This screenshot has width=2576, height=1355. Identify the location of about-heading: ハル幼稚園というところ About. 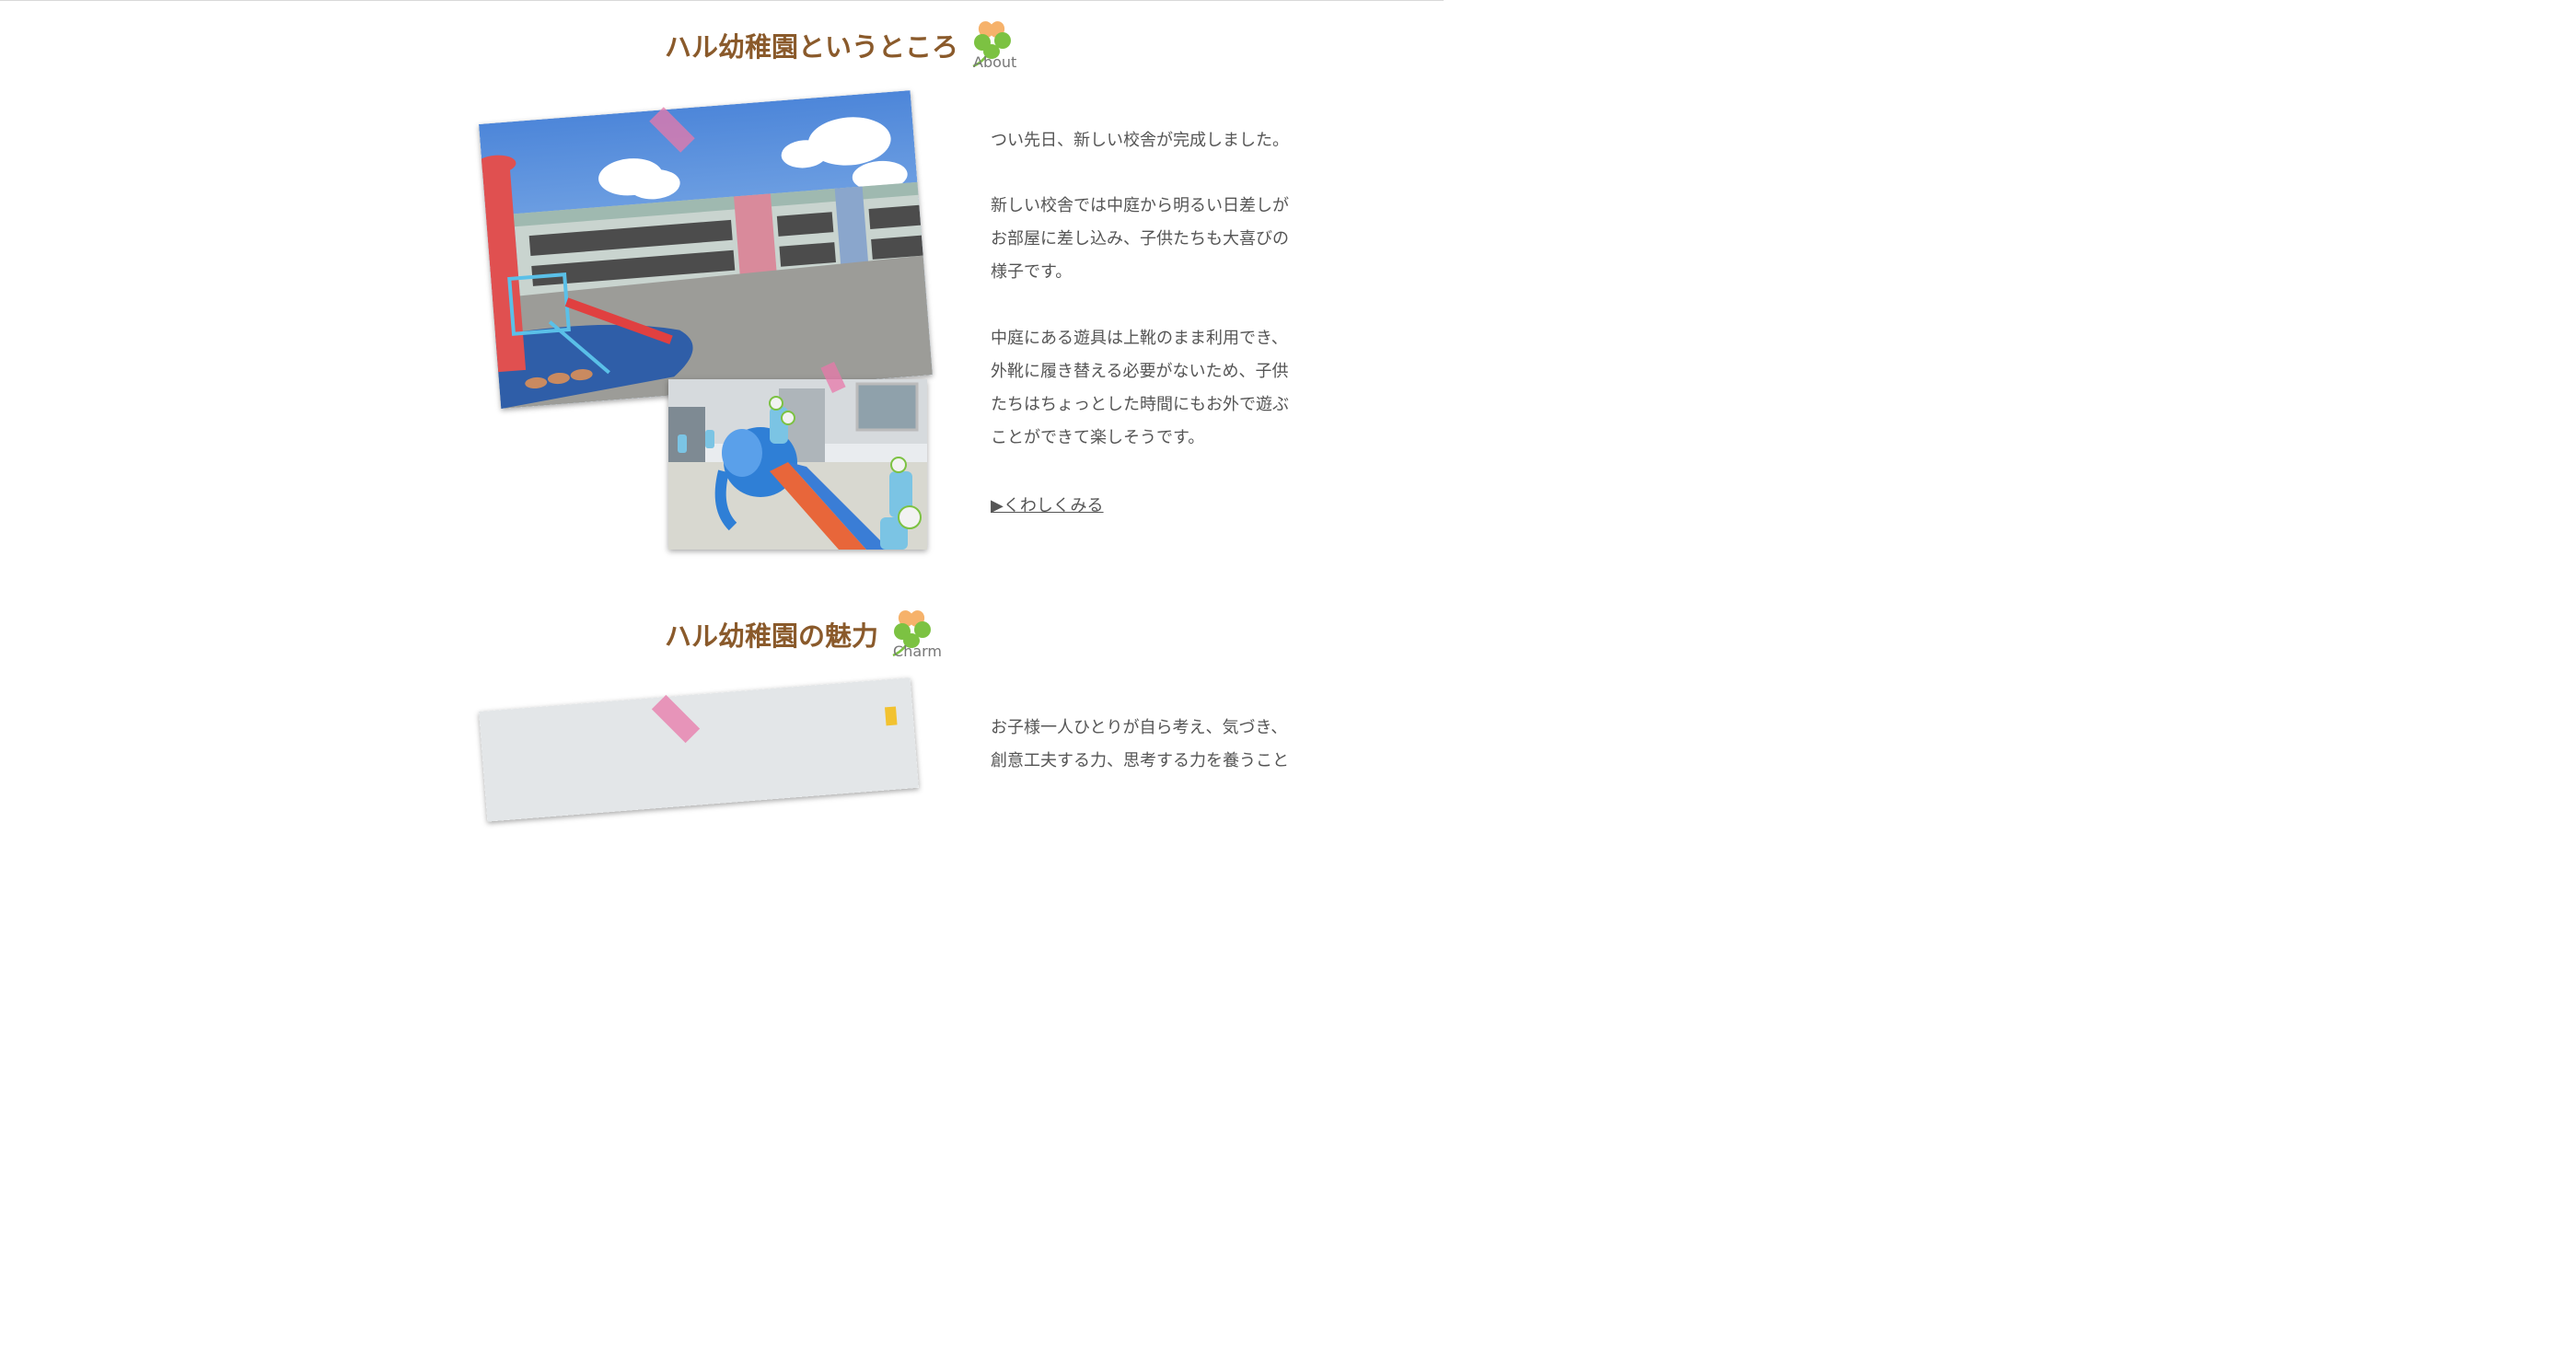
(841, 46).